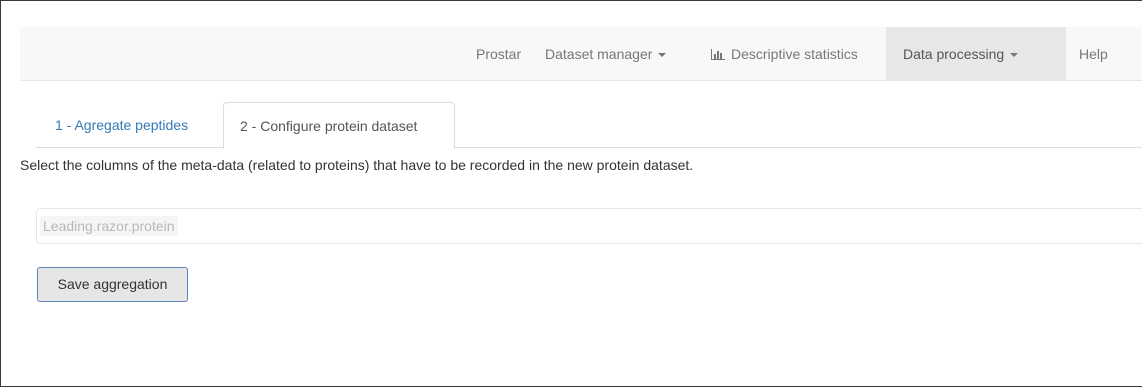 This screenshot has height=387, width=1142. I want to click on nav-data-processing: Data processing, so click(976, 54).